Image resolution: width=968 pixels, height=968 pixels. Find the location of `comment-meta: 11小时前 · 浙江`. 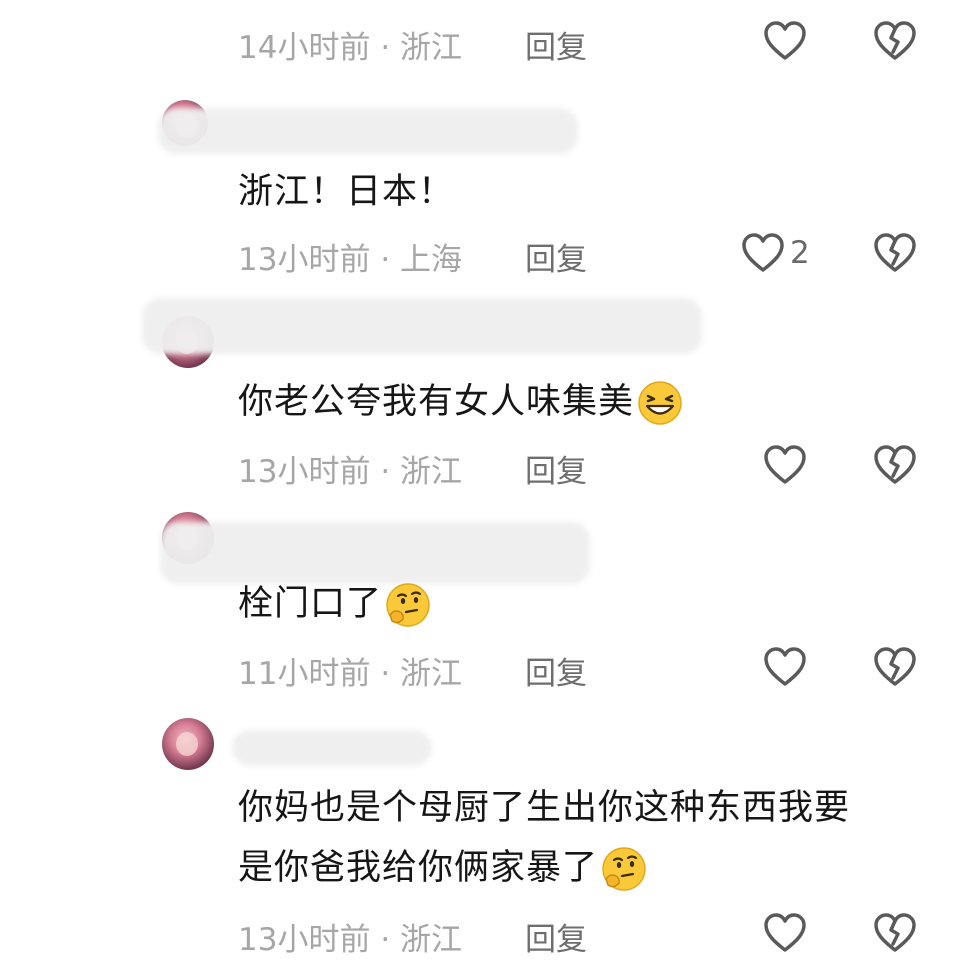

comment-meta: 11小时前 · 浙江 is located at coordinates (350, 670).